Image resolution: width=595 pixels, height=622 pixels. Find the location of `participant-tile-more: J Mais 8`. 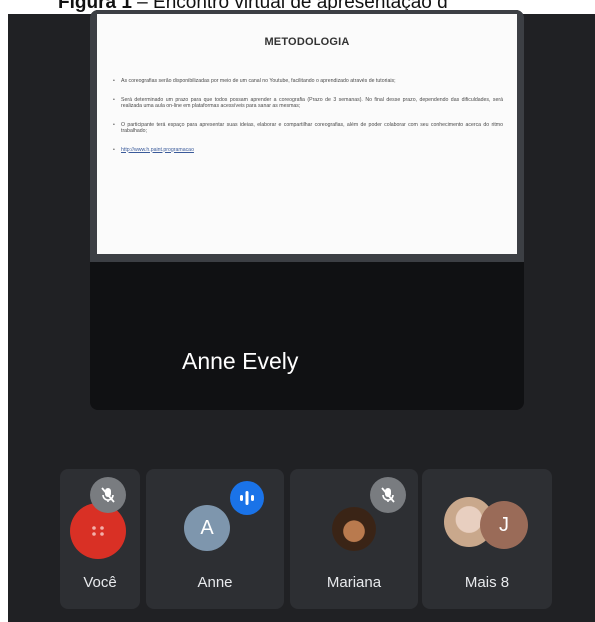

participant-tile-more: J Mais 8 is located at coordinates (487, 539).